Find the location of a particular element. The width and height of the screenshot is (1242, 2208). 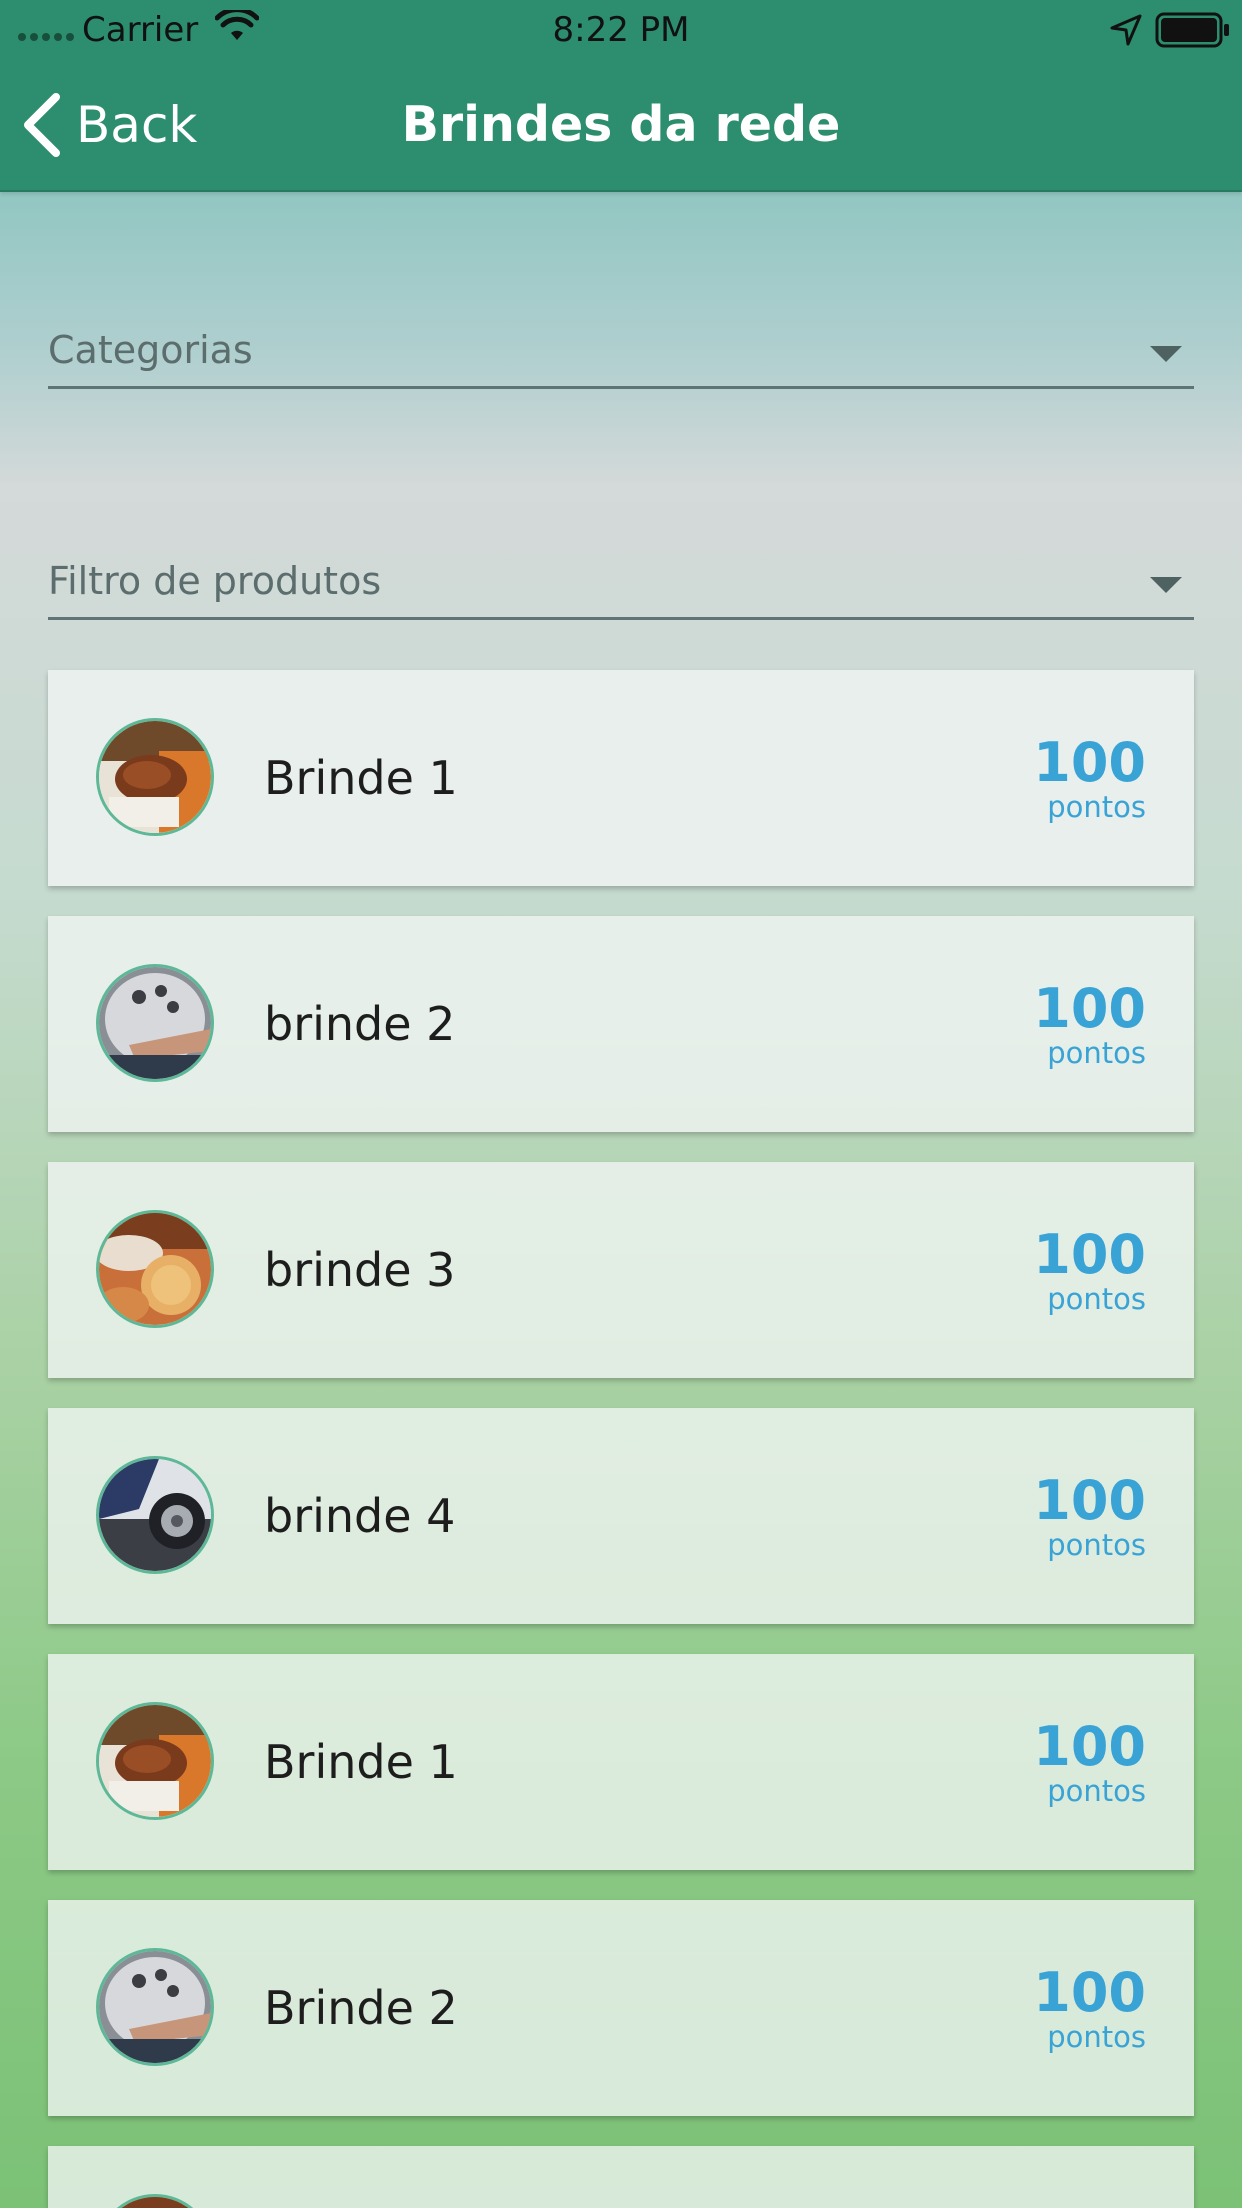

gift-card: Brinde 2 100 pontos is located at coordinates (621, 2008).